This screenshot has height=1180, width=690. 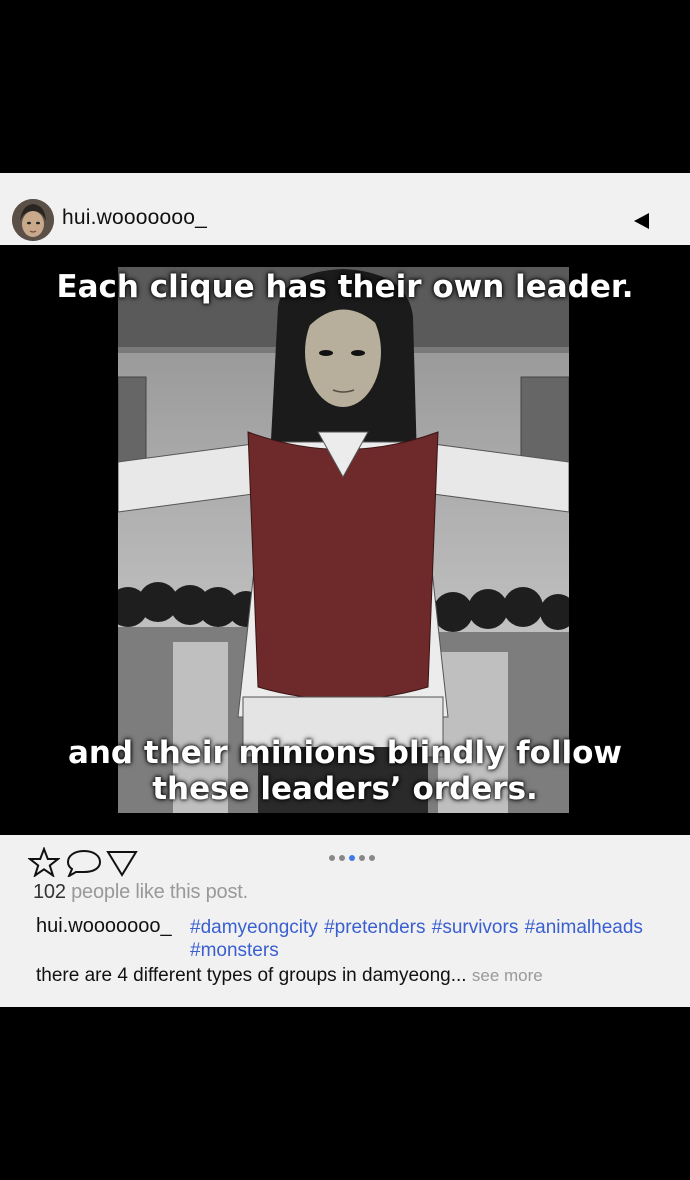 What do you see at coordinates (104, 926) in the screenshot?
I see `caption-username: hui.wooooooo_` at bounding box center [104, 926].